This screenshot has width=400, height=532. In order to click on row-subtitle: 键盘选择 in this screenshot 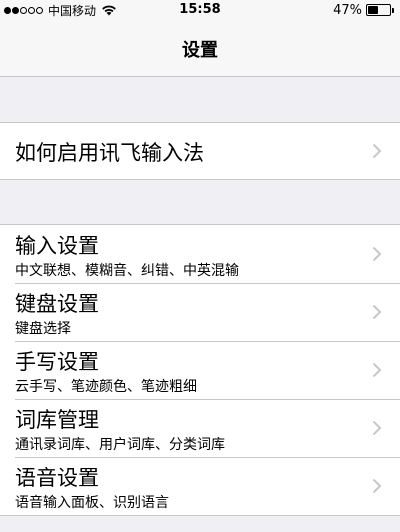, I will do `click(43, 329)`.